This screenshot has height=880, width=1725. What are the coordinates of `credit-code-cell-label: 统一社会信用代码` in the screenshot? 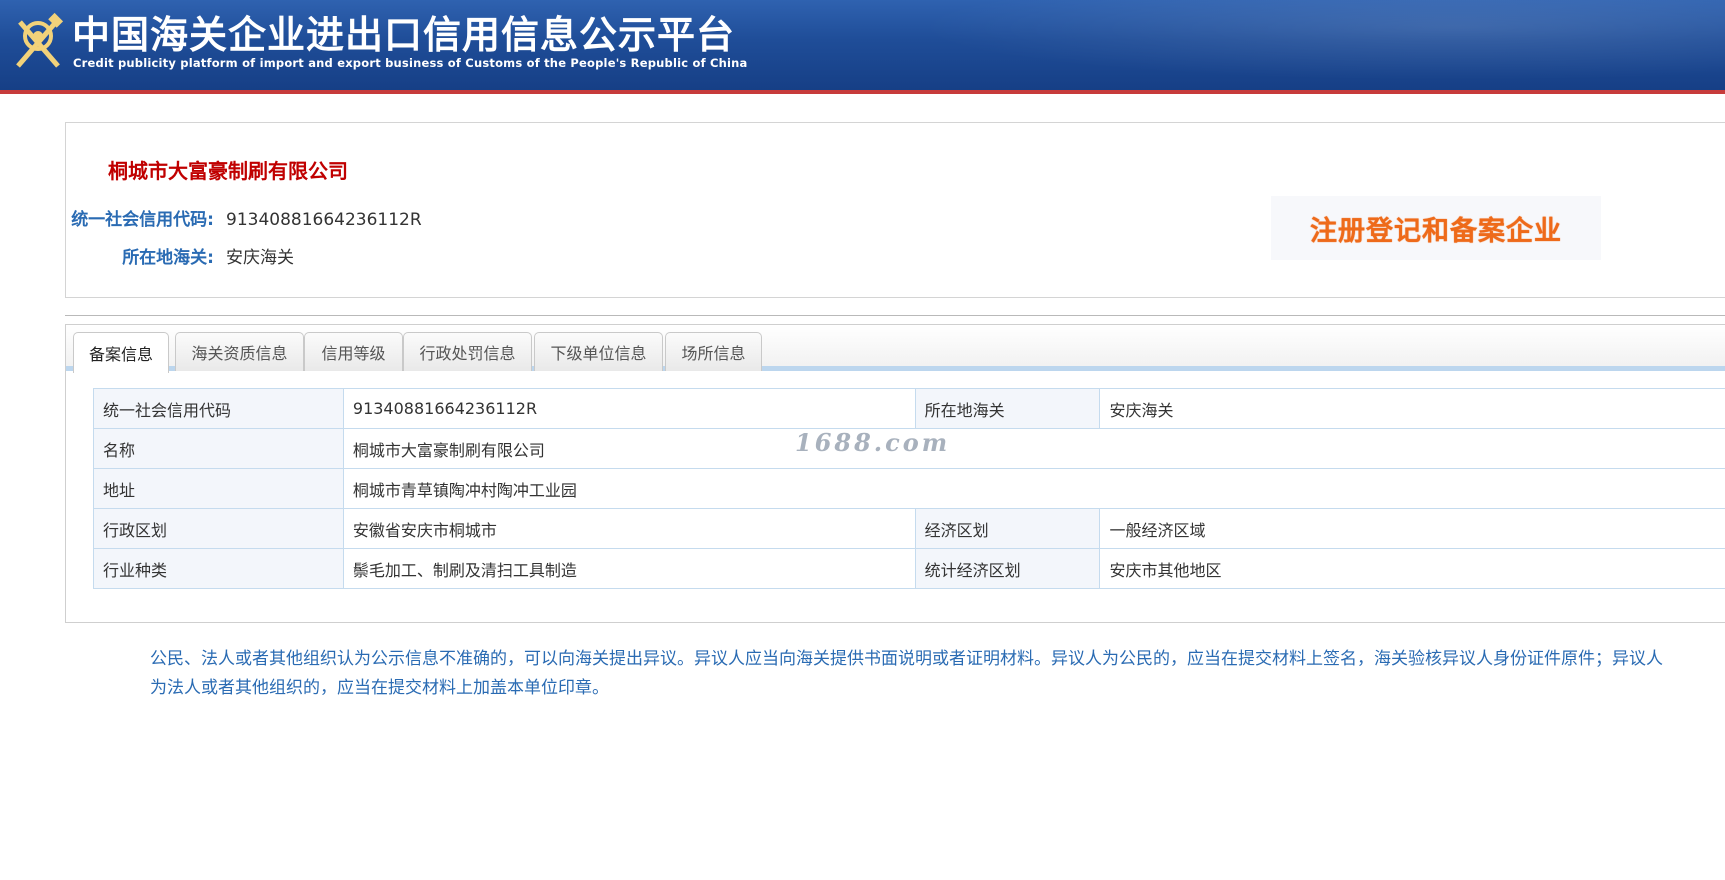 It's located at (218, 408).